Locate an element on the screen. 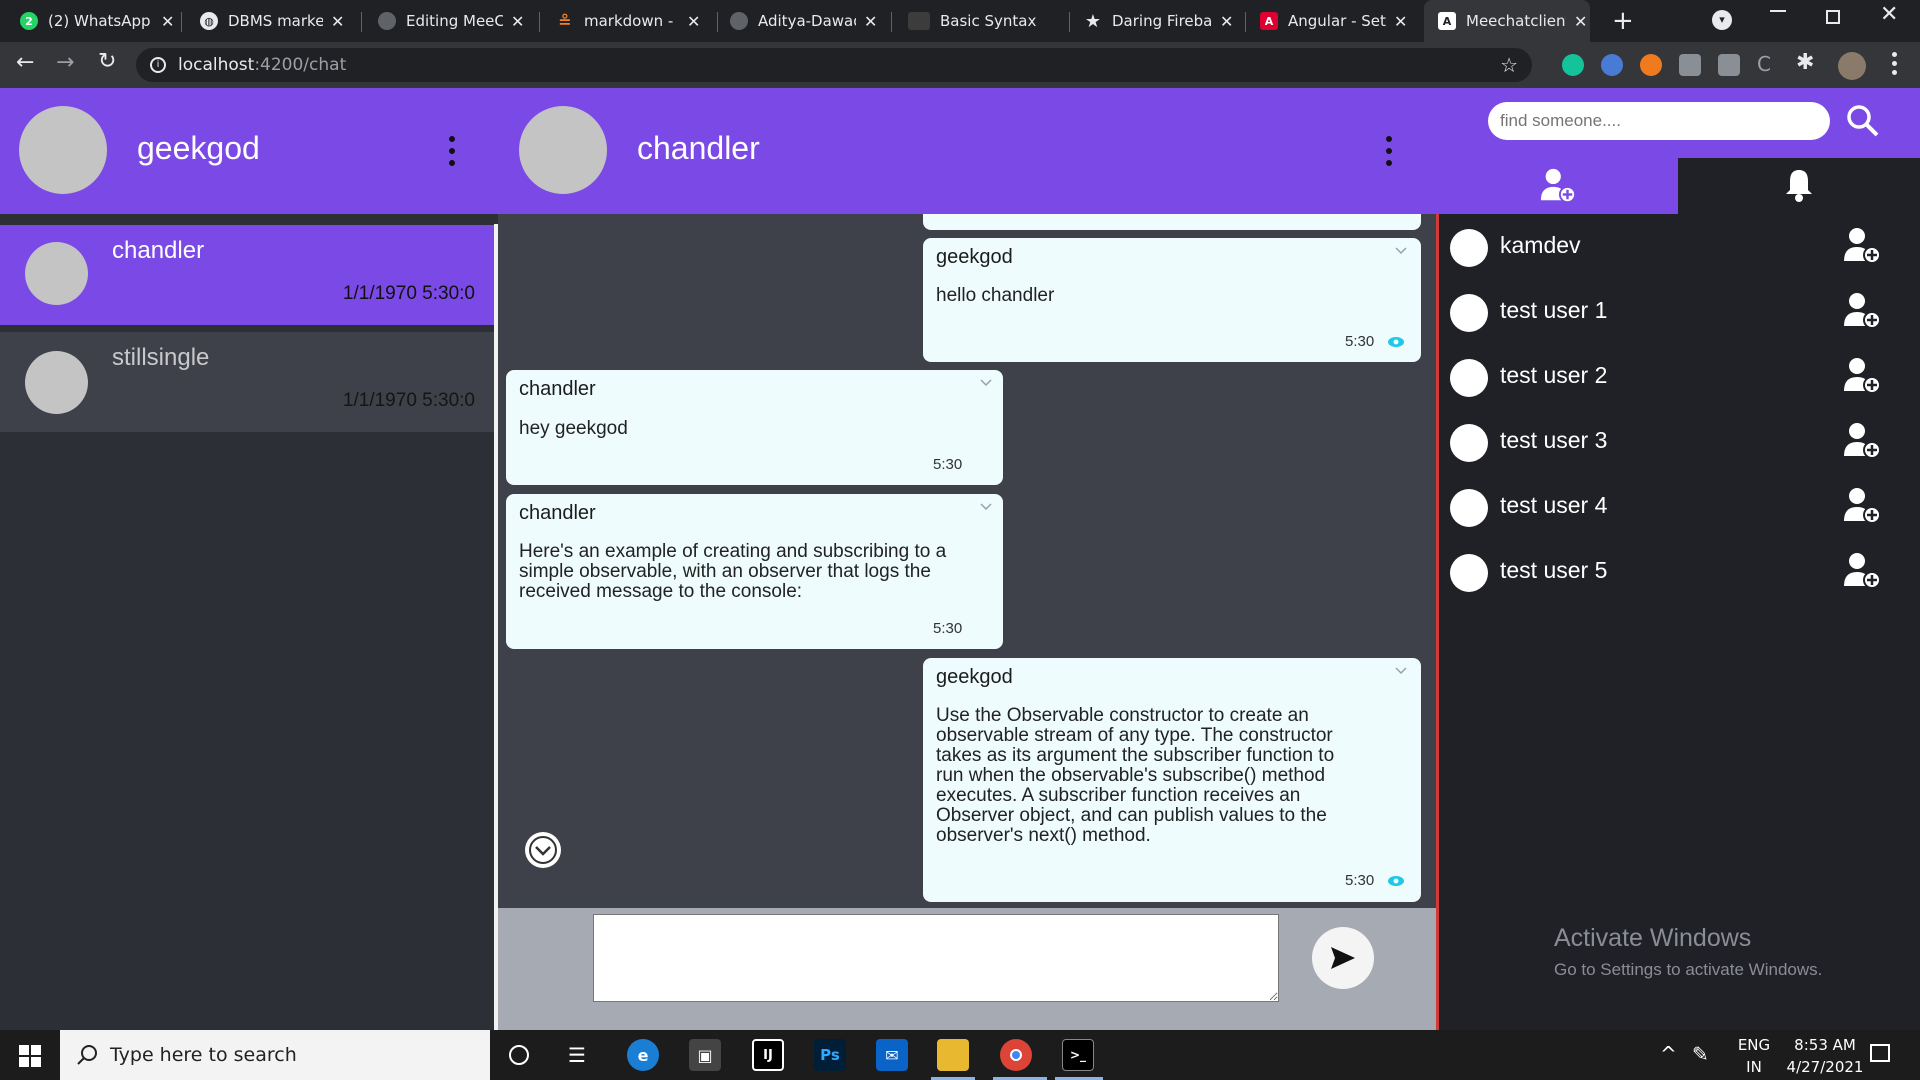 This screenshot has height=1080, width=1920. chat-header: chandler is located at coordinates (967, 151).